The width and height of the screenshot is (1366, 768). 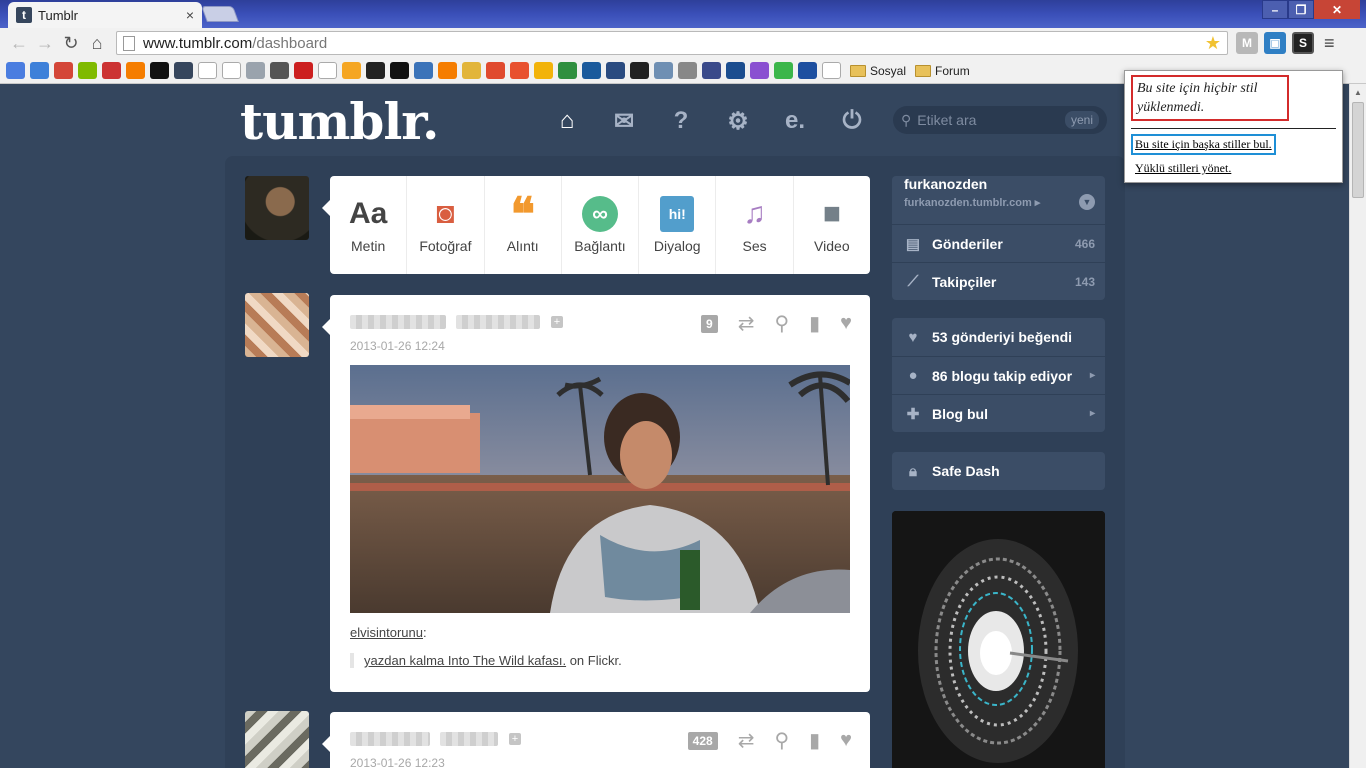 I want to click on tinymce-bookmark-icon, so click(x=255, y=70).